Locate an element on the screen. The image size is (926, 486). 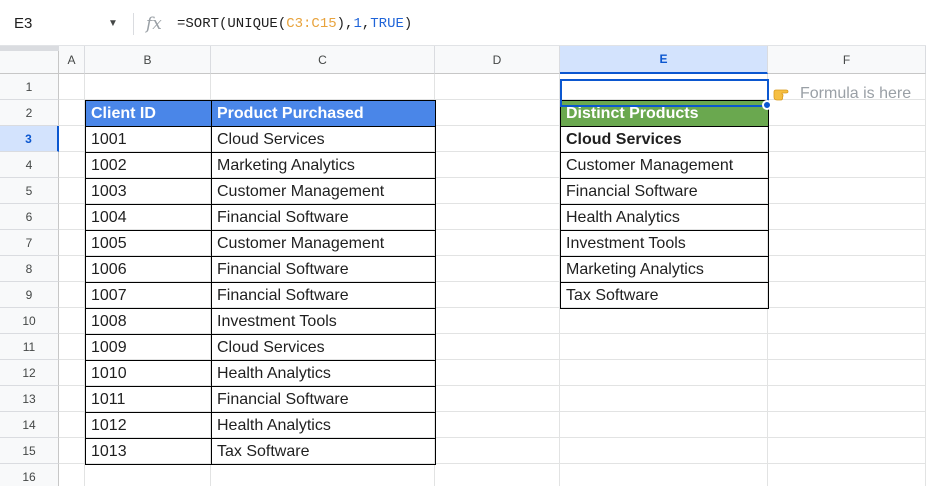
client-id-cell: 1008 is located at coordinates (148, 321).